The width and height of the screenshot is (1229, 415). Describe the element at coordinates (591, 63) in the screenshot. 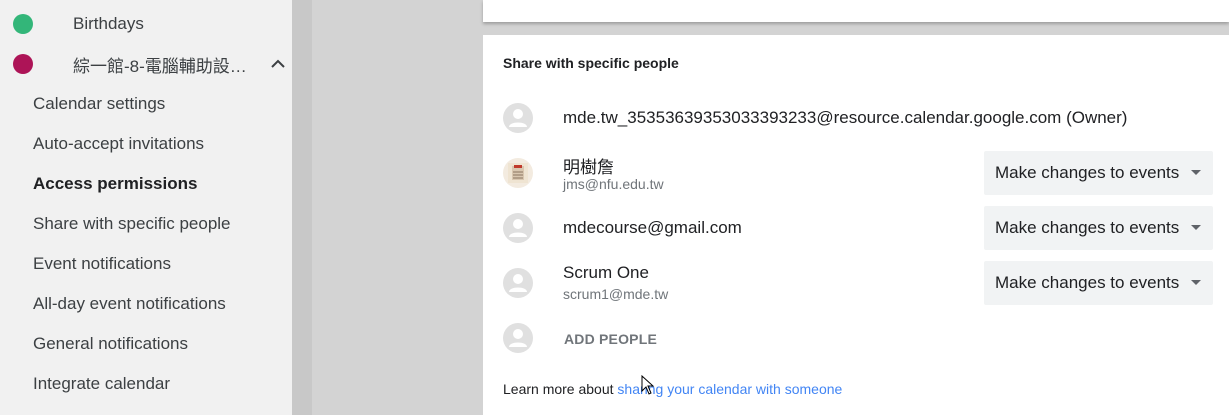

I see `section-title: Share with specific people` at that location.